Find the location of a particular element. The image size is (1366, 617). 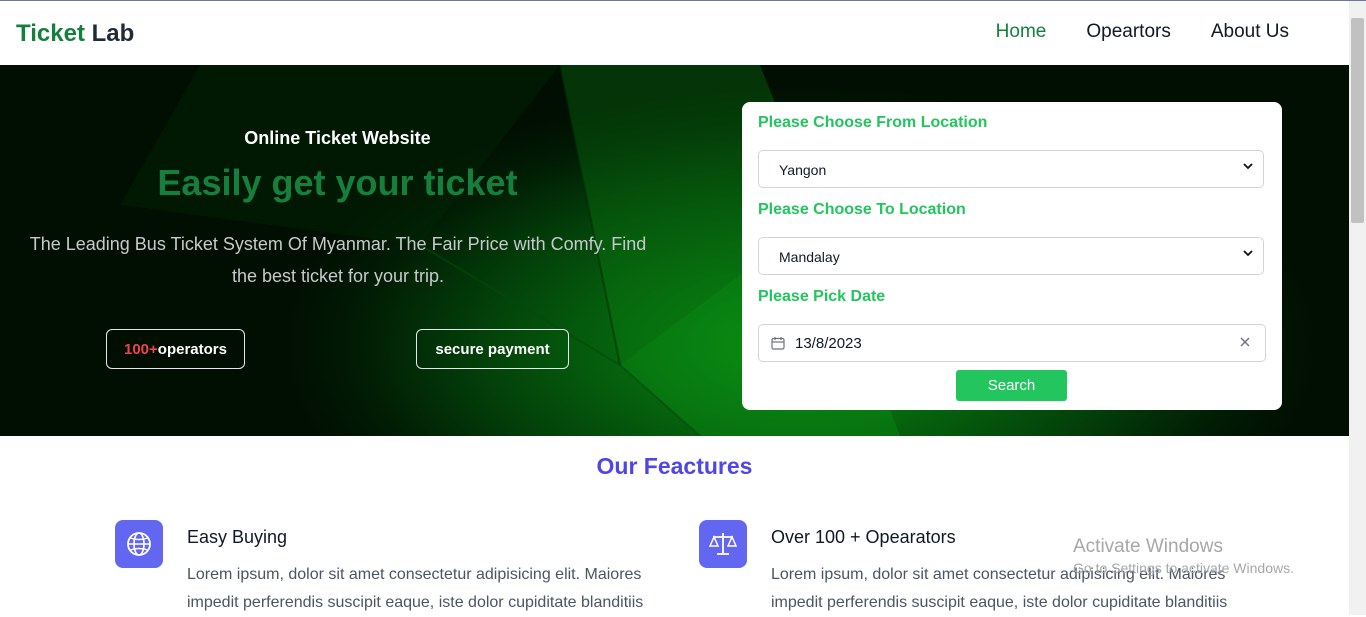

from-location-value: Yangon is located at coordinates (803, 170).